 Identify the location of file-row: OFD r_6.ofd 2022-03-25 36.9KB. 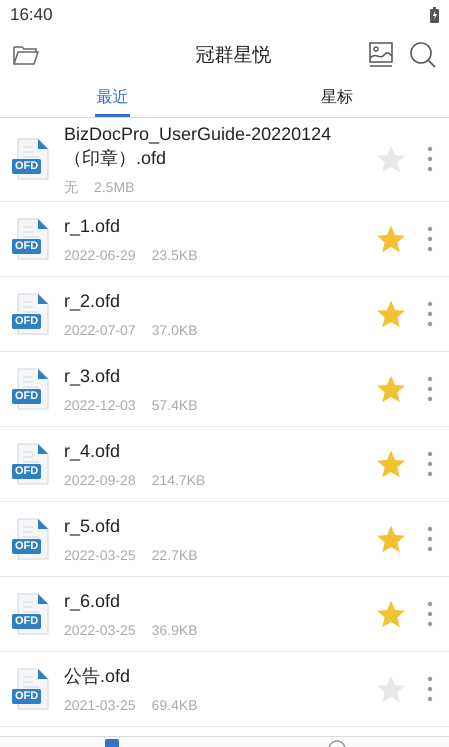
(224, 614).